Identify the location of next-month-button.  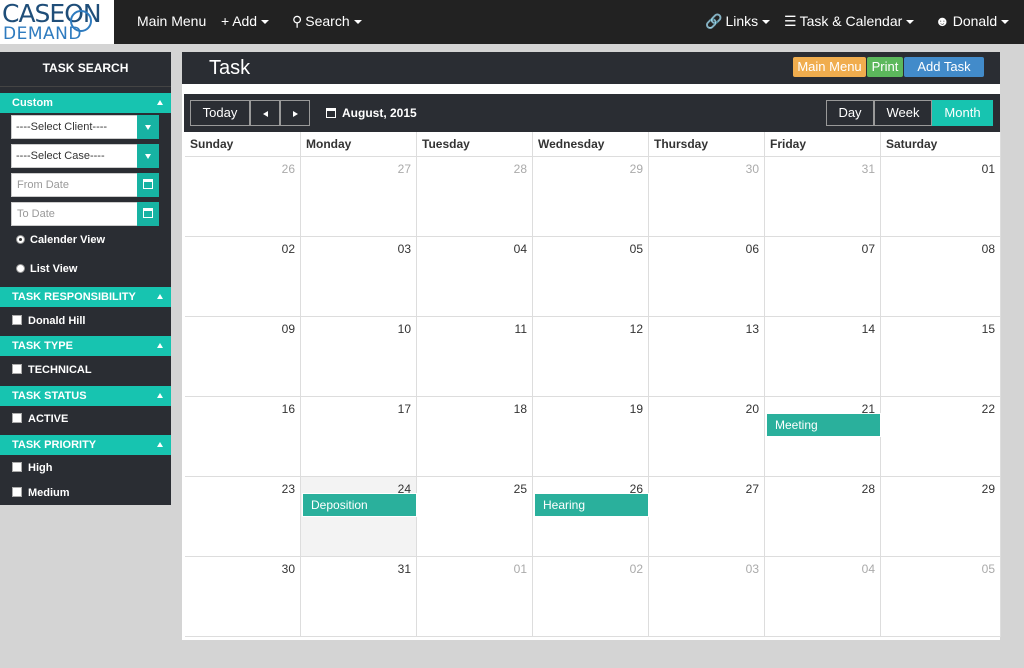
(295, 113).